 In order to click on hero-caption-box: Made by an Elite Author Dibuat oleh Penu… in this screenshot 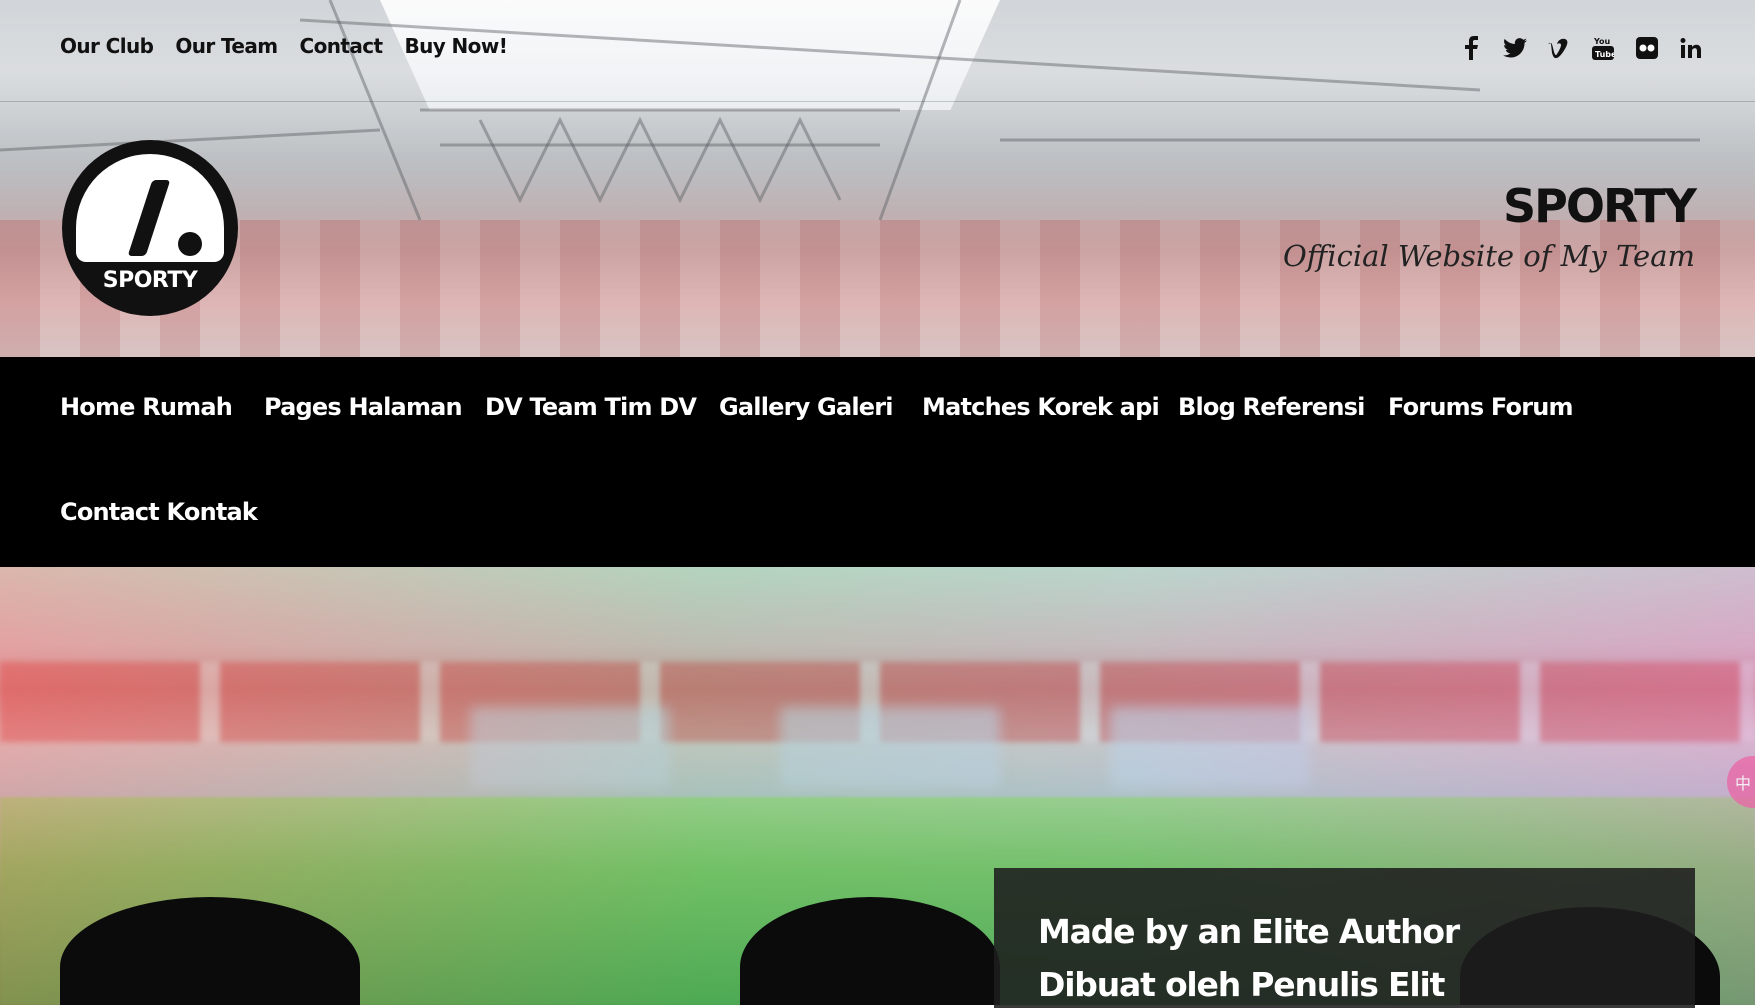, I will do `click(1344, 938)`.